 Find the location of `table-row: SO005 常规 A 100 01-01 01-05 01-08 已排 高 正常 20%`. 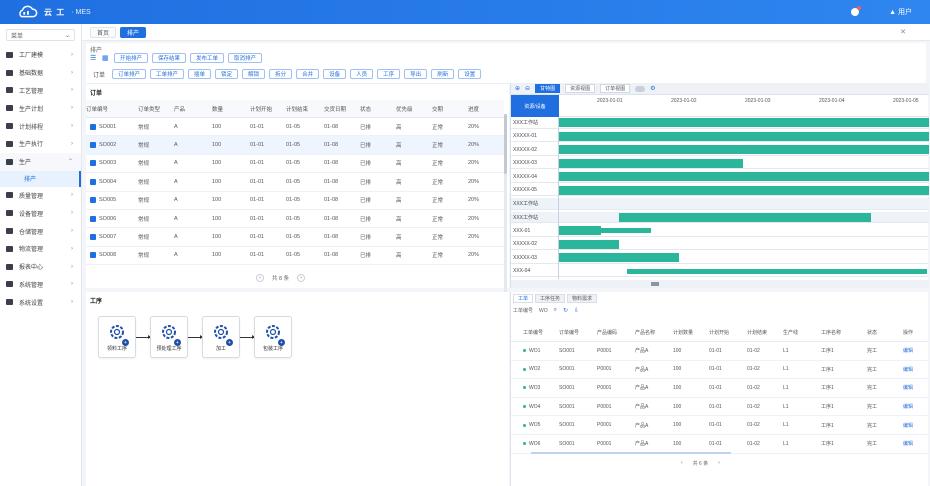

table-row: SO005 常规 A 100 01-01 01-05 01-08 已排 高 正常 20% is located at coordinates (295, 201).